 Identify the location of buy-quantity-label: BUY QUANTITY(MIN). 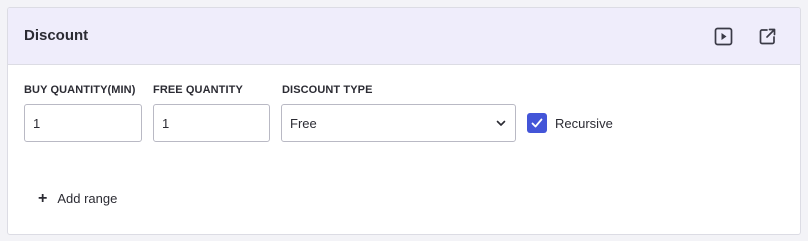
(80, 90).